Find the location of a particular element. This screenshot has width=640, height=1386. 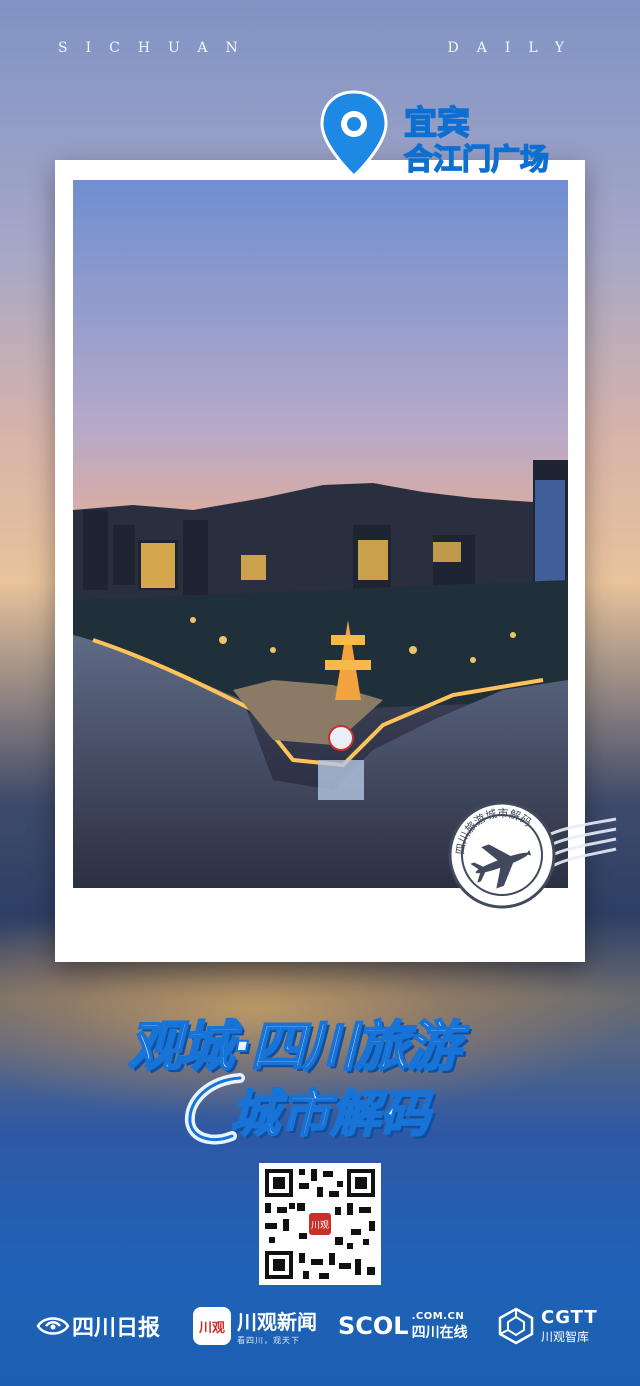

scol-logo: SCOL .COM.CN 四川在线 is located at coordinates (403, 1326).